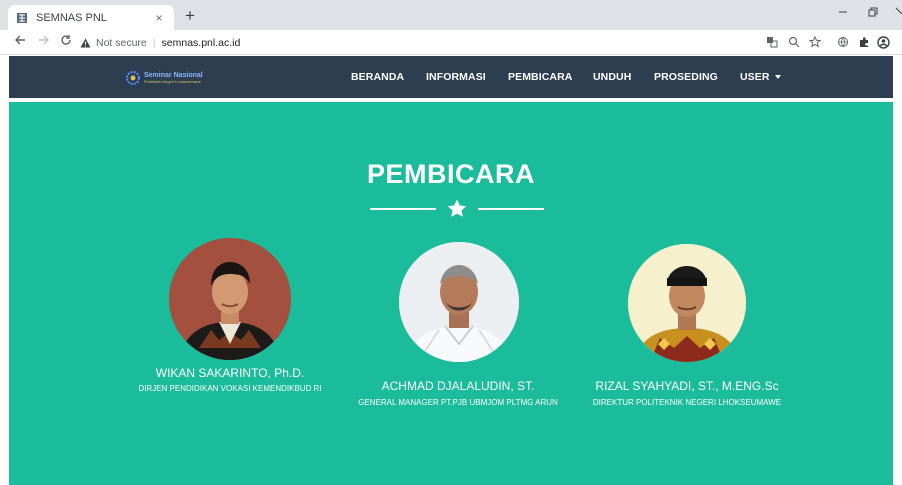 Image resolution: width=902 pixels, height=485 pixels. What do you see at coordinates (173, 75) in the screenshot?
I see `logo-title: Seminar Nasional` at bounding box center [173, 75].